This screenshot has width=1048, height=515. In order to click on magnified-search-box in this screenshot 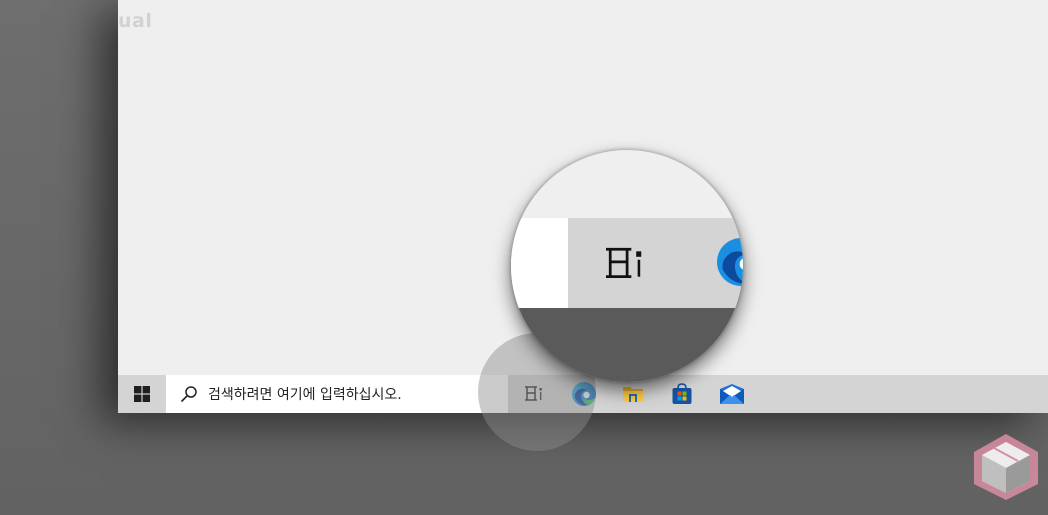, I will do `click(539, 263)`.